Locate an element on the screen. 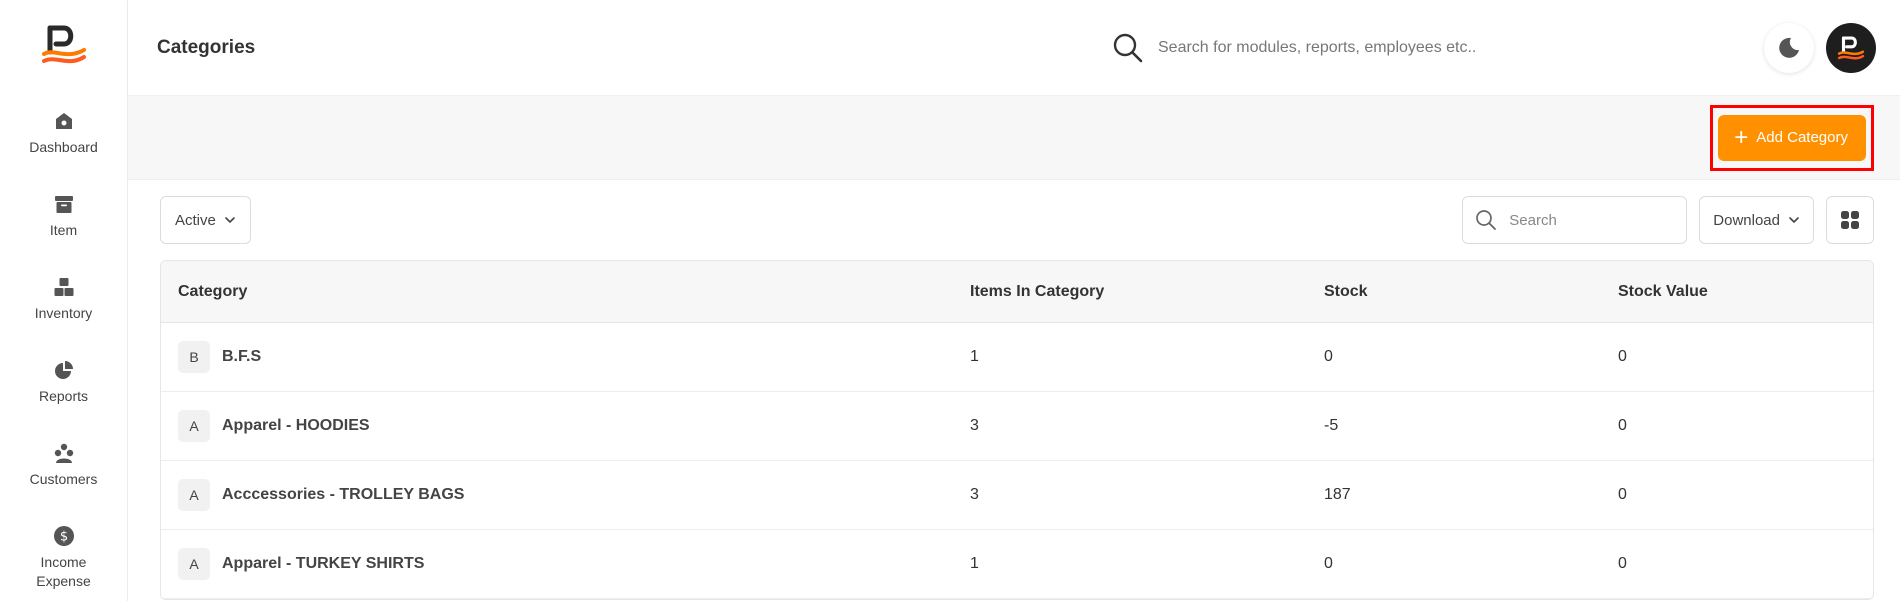 The width and height of the screenshot is (1900, 601). download-label: Download is located at coordinates (1746, 220).